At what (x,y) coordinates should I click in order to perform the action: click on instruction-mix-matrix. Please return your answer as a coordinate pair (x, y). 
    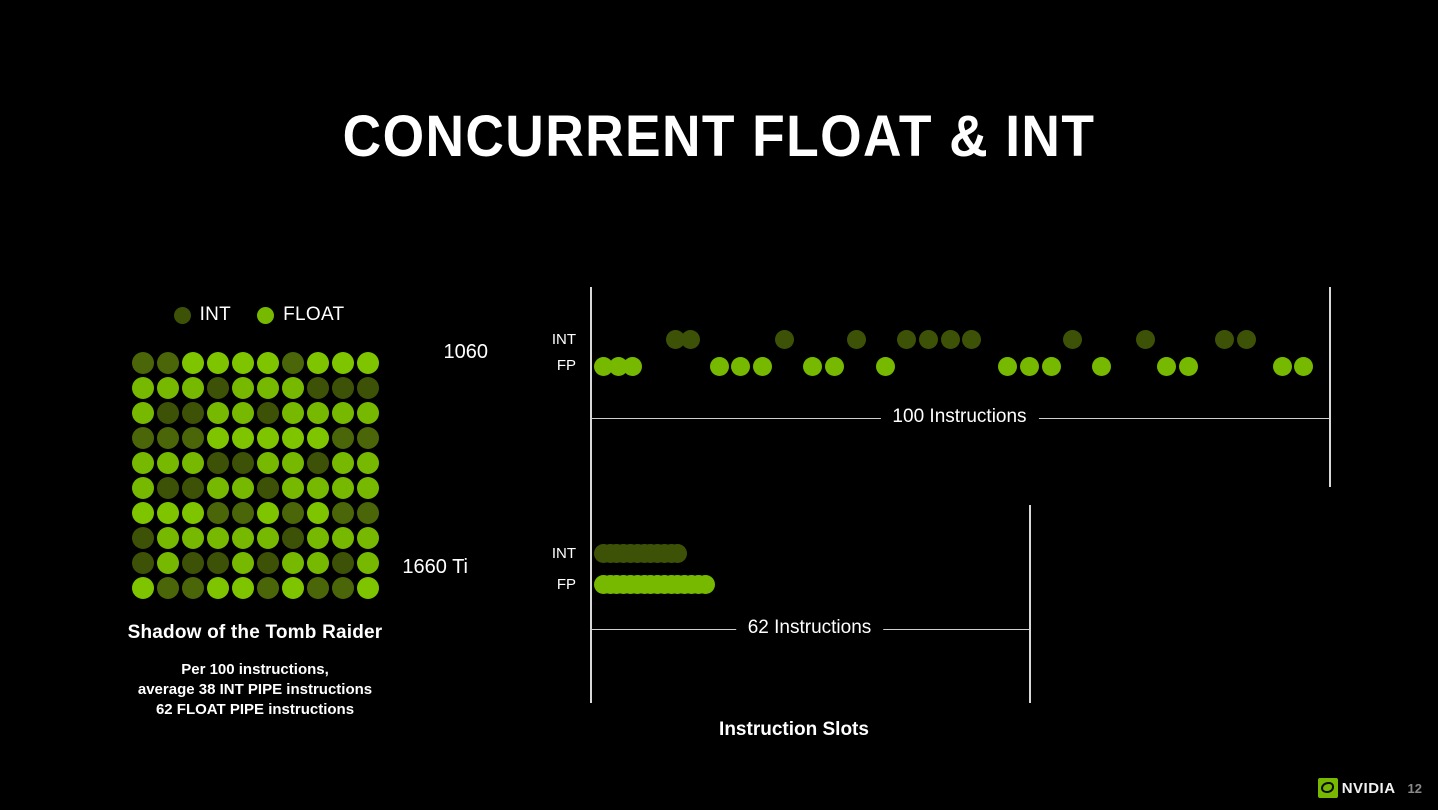
    Looking at the image, I should click on (255, 475).